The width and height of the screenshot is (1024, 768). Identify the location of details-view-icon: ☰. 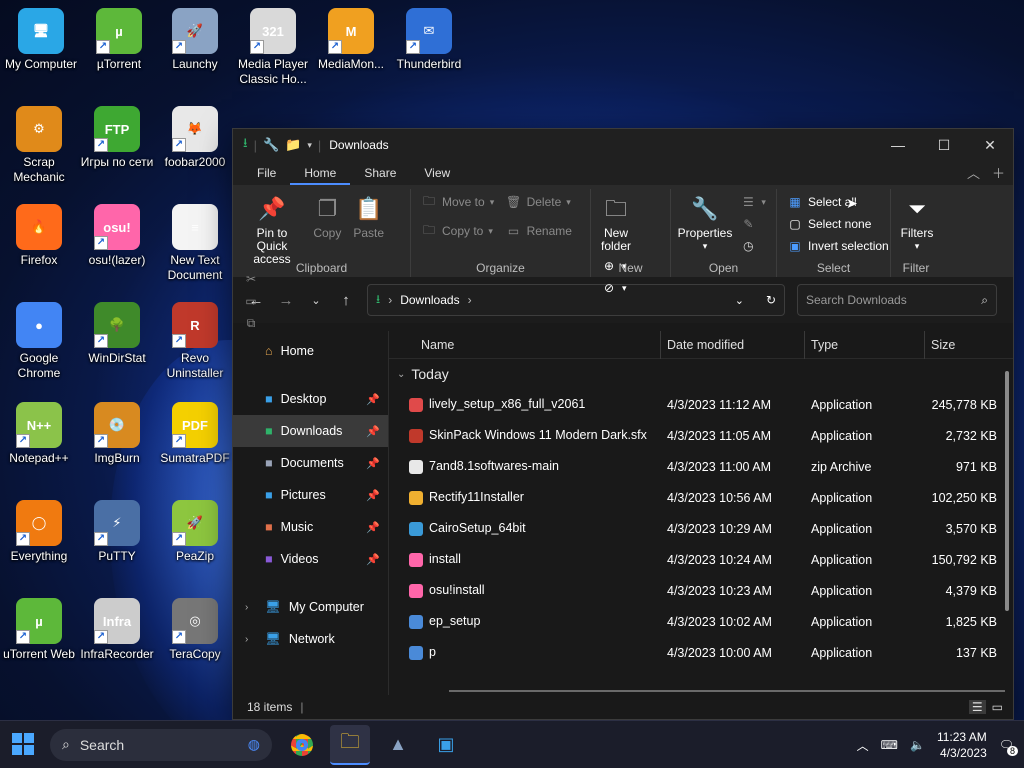
(977, 707).